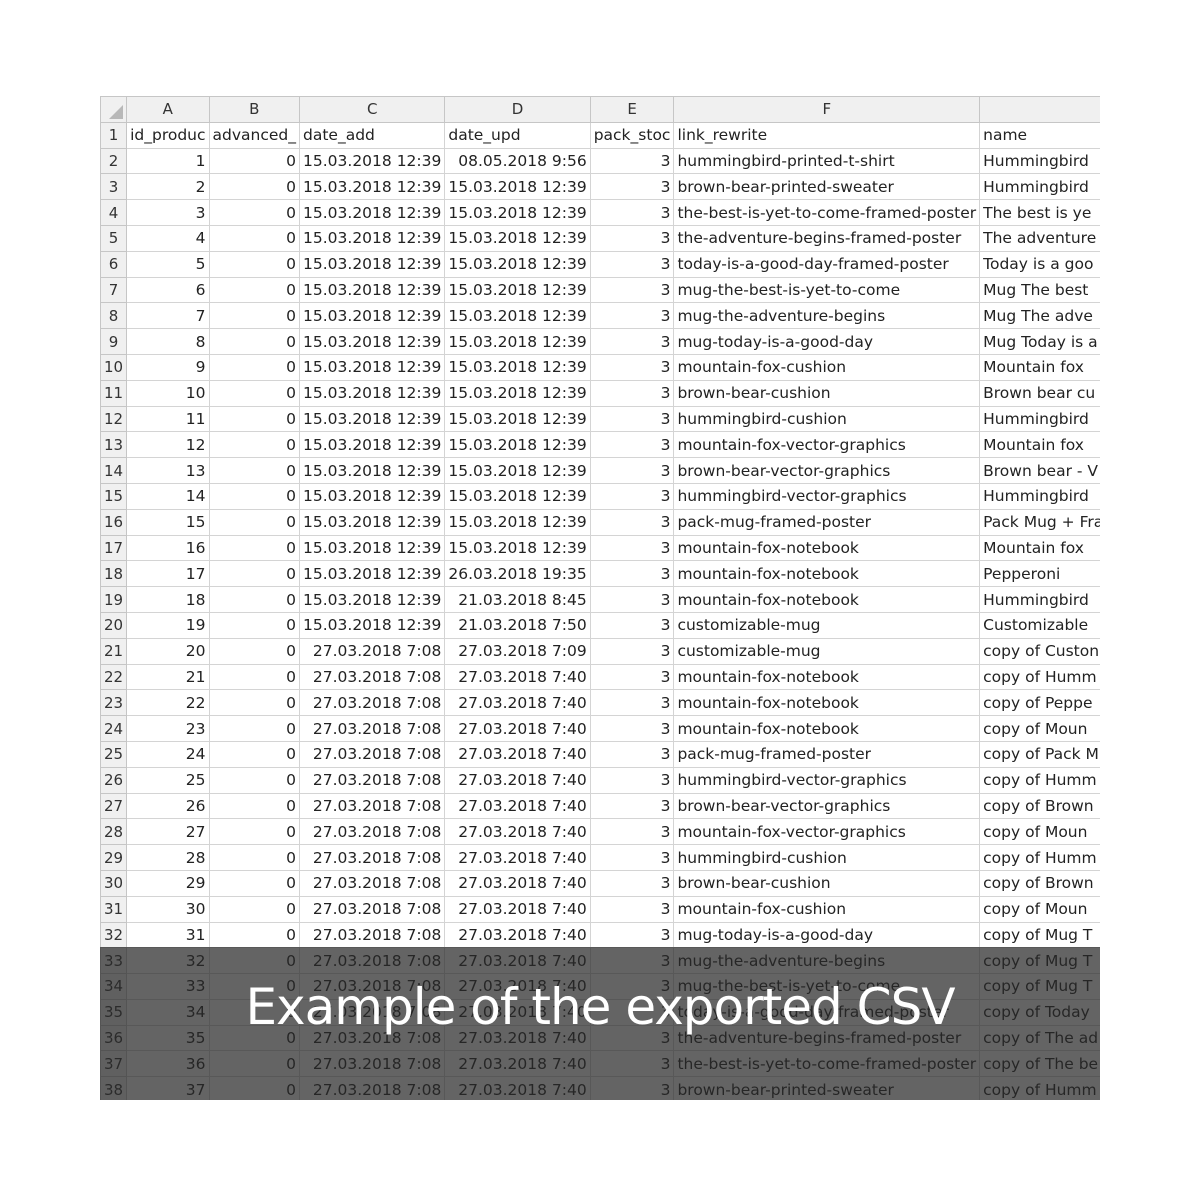 This screenshot has width=1200, height=1200. What do you see at coordinates (827, 703) in the screenshot?
I see `cell-link-rewrite: mountain-fox-notebook` at bounding box center [827, 703].